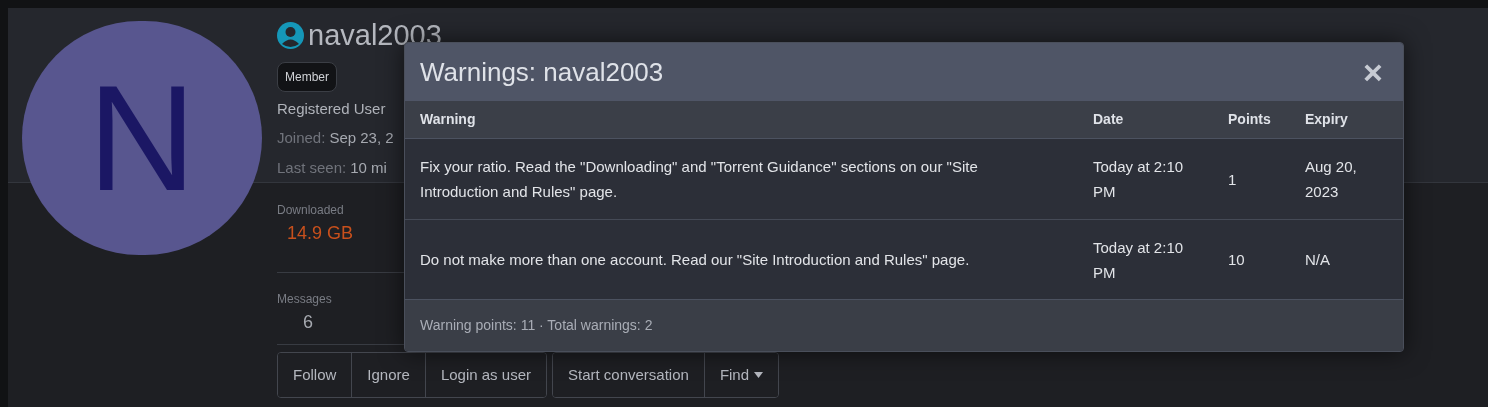 The width and height of the screenshot is (1488, 407). What do you see at coordinates (301, 138) in the screenshot?
I see `joined-label: Joined:` at bounding box center [301, 138].